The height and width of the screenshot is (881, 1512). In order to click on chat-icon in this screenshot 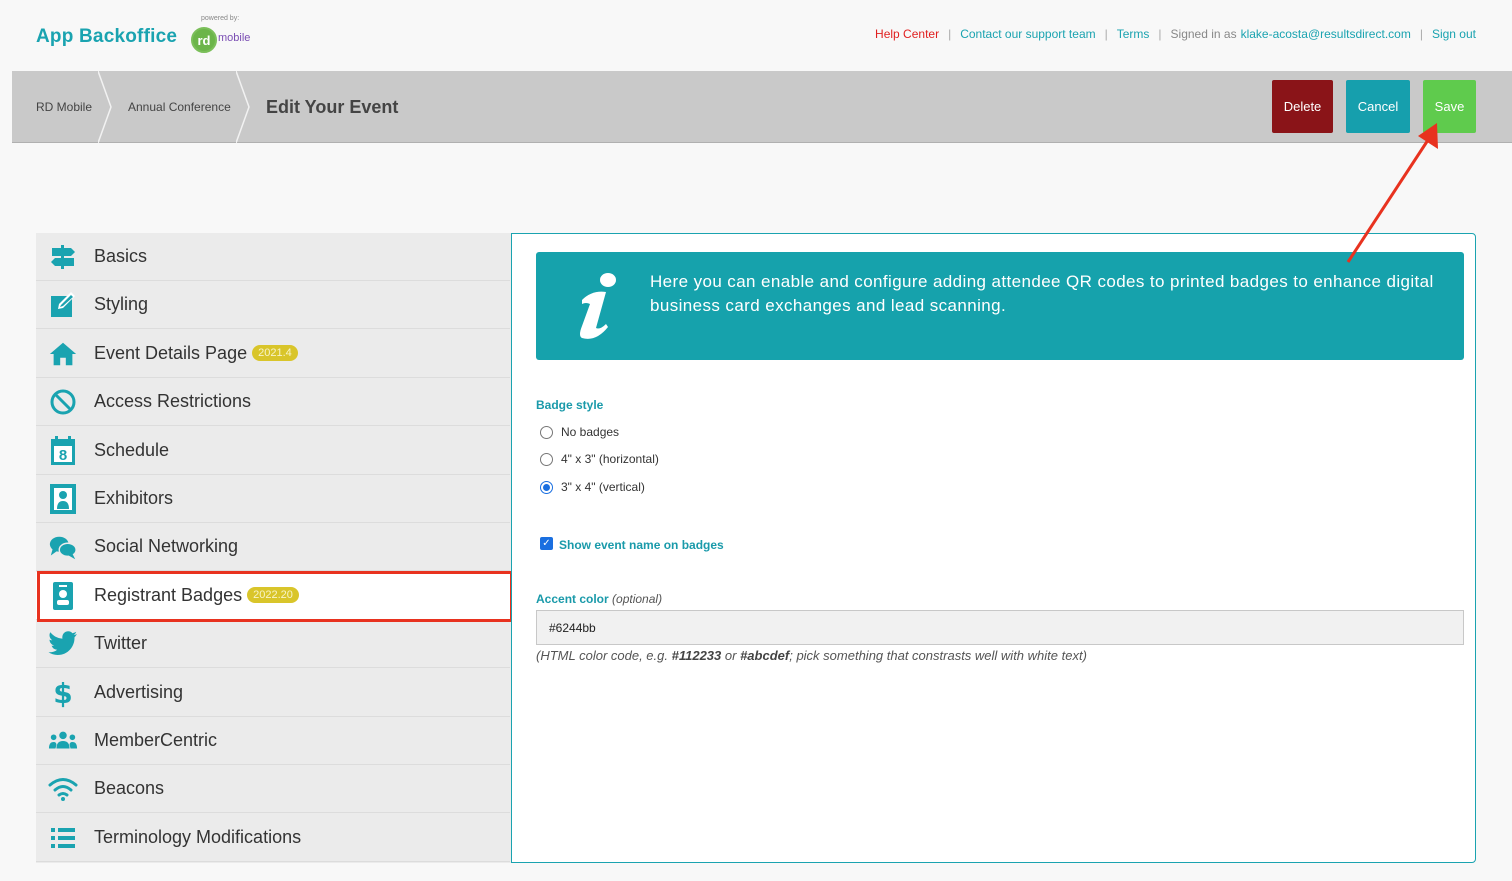, I will do `click(63, 547)`.